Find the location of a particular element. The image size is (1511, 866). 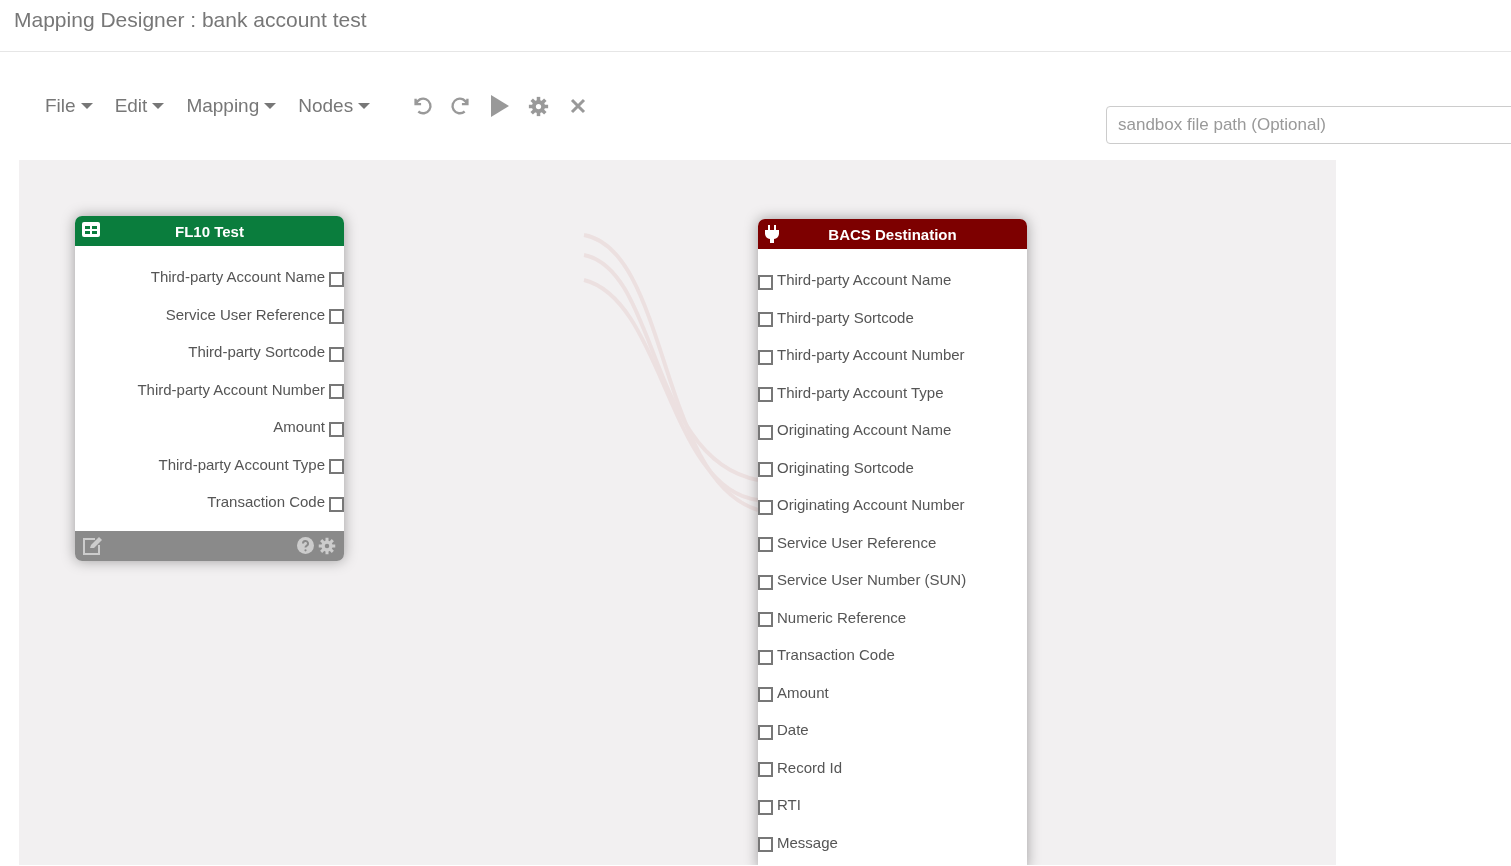

field-label: Originating Account Name is located at coordinates (864, 430).